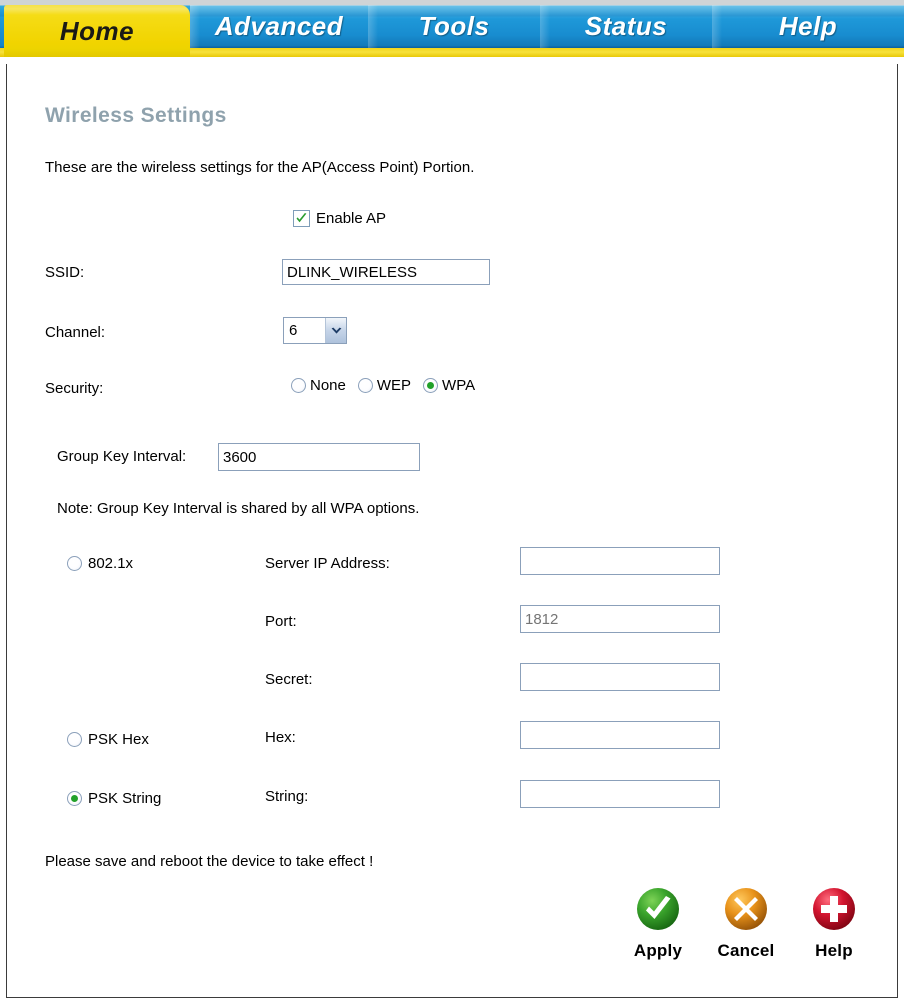  Describe the element at coordinates (111, 563) in the screenshot. I see `wpa-mode-8021x-label: 802.1x` at that location.